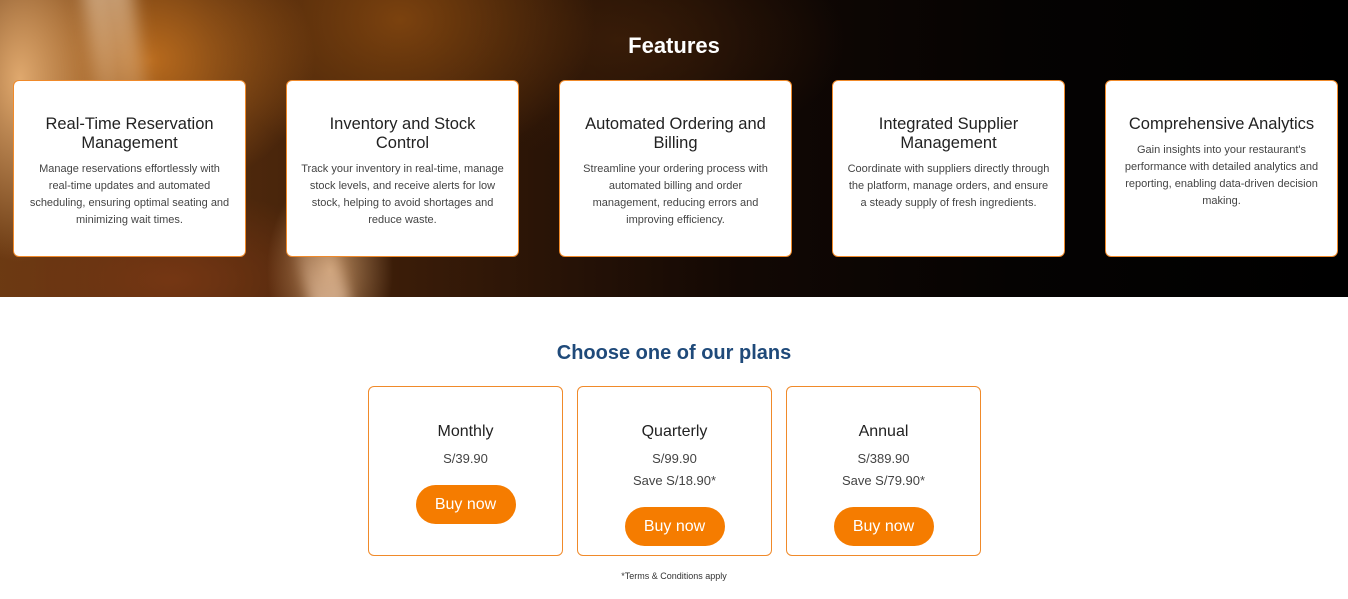  What do you see at coordinates (883, 431) in the screenshot?
I see `plan-name: Annual` at bounding box center [883, 431].